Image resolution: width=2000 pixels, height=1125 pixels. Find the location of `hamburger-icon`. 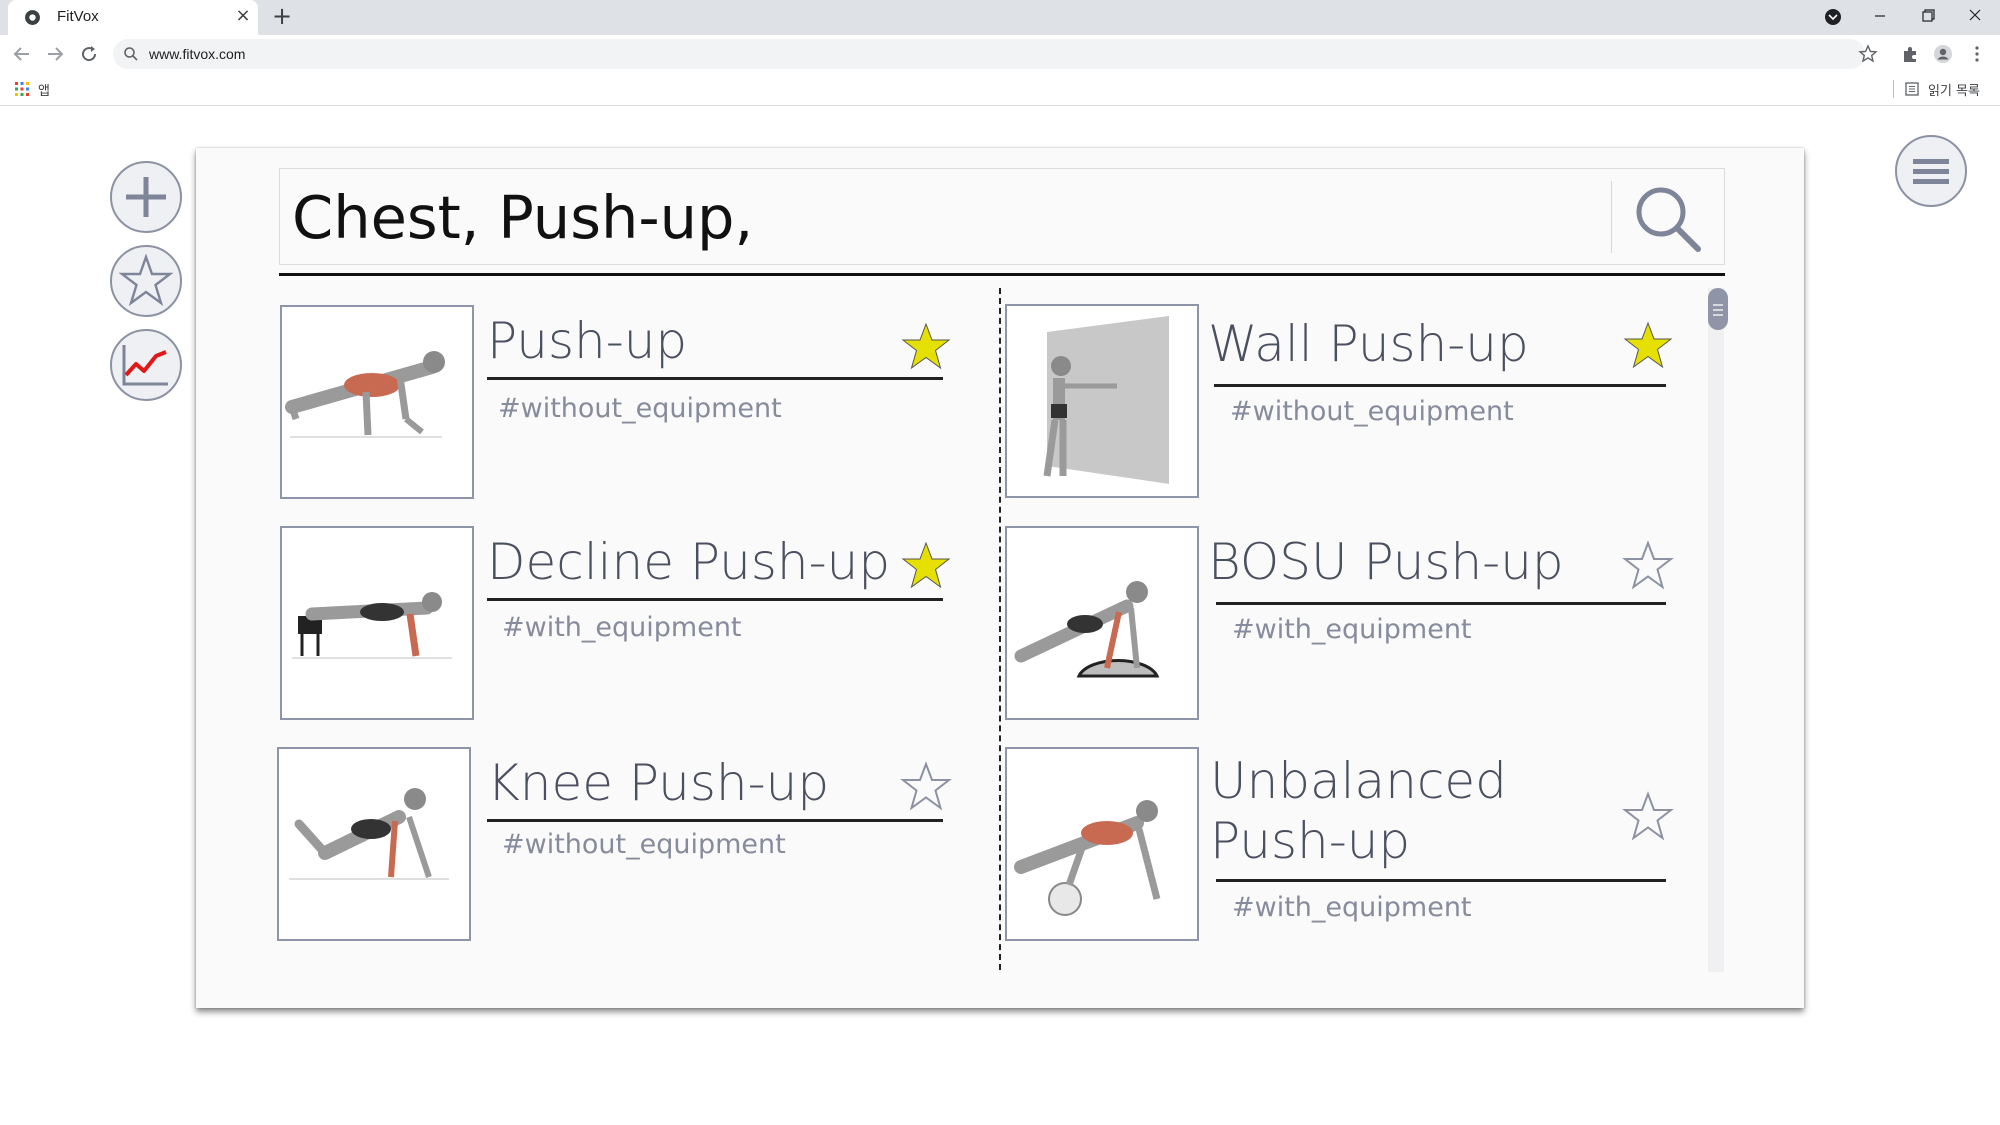

hamburger-icon is located at coordinates (1931, 171).